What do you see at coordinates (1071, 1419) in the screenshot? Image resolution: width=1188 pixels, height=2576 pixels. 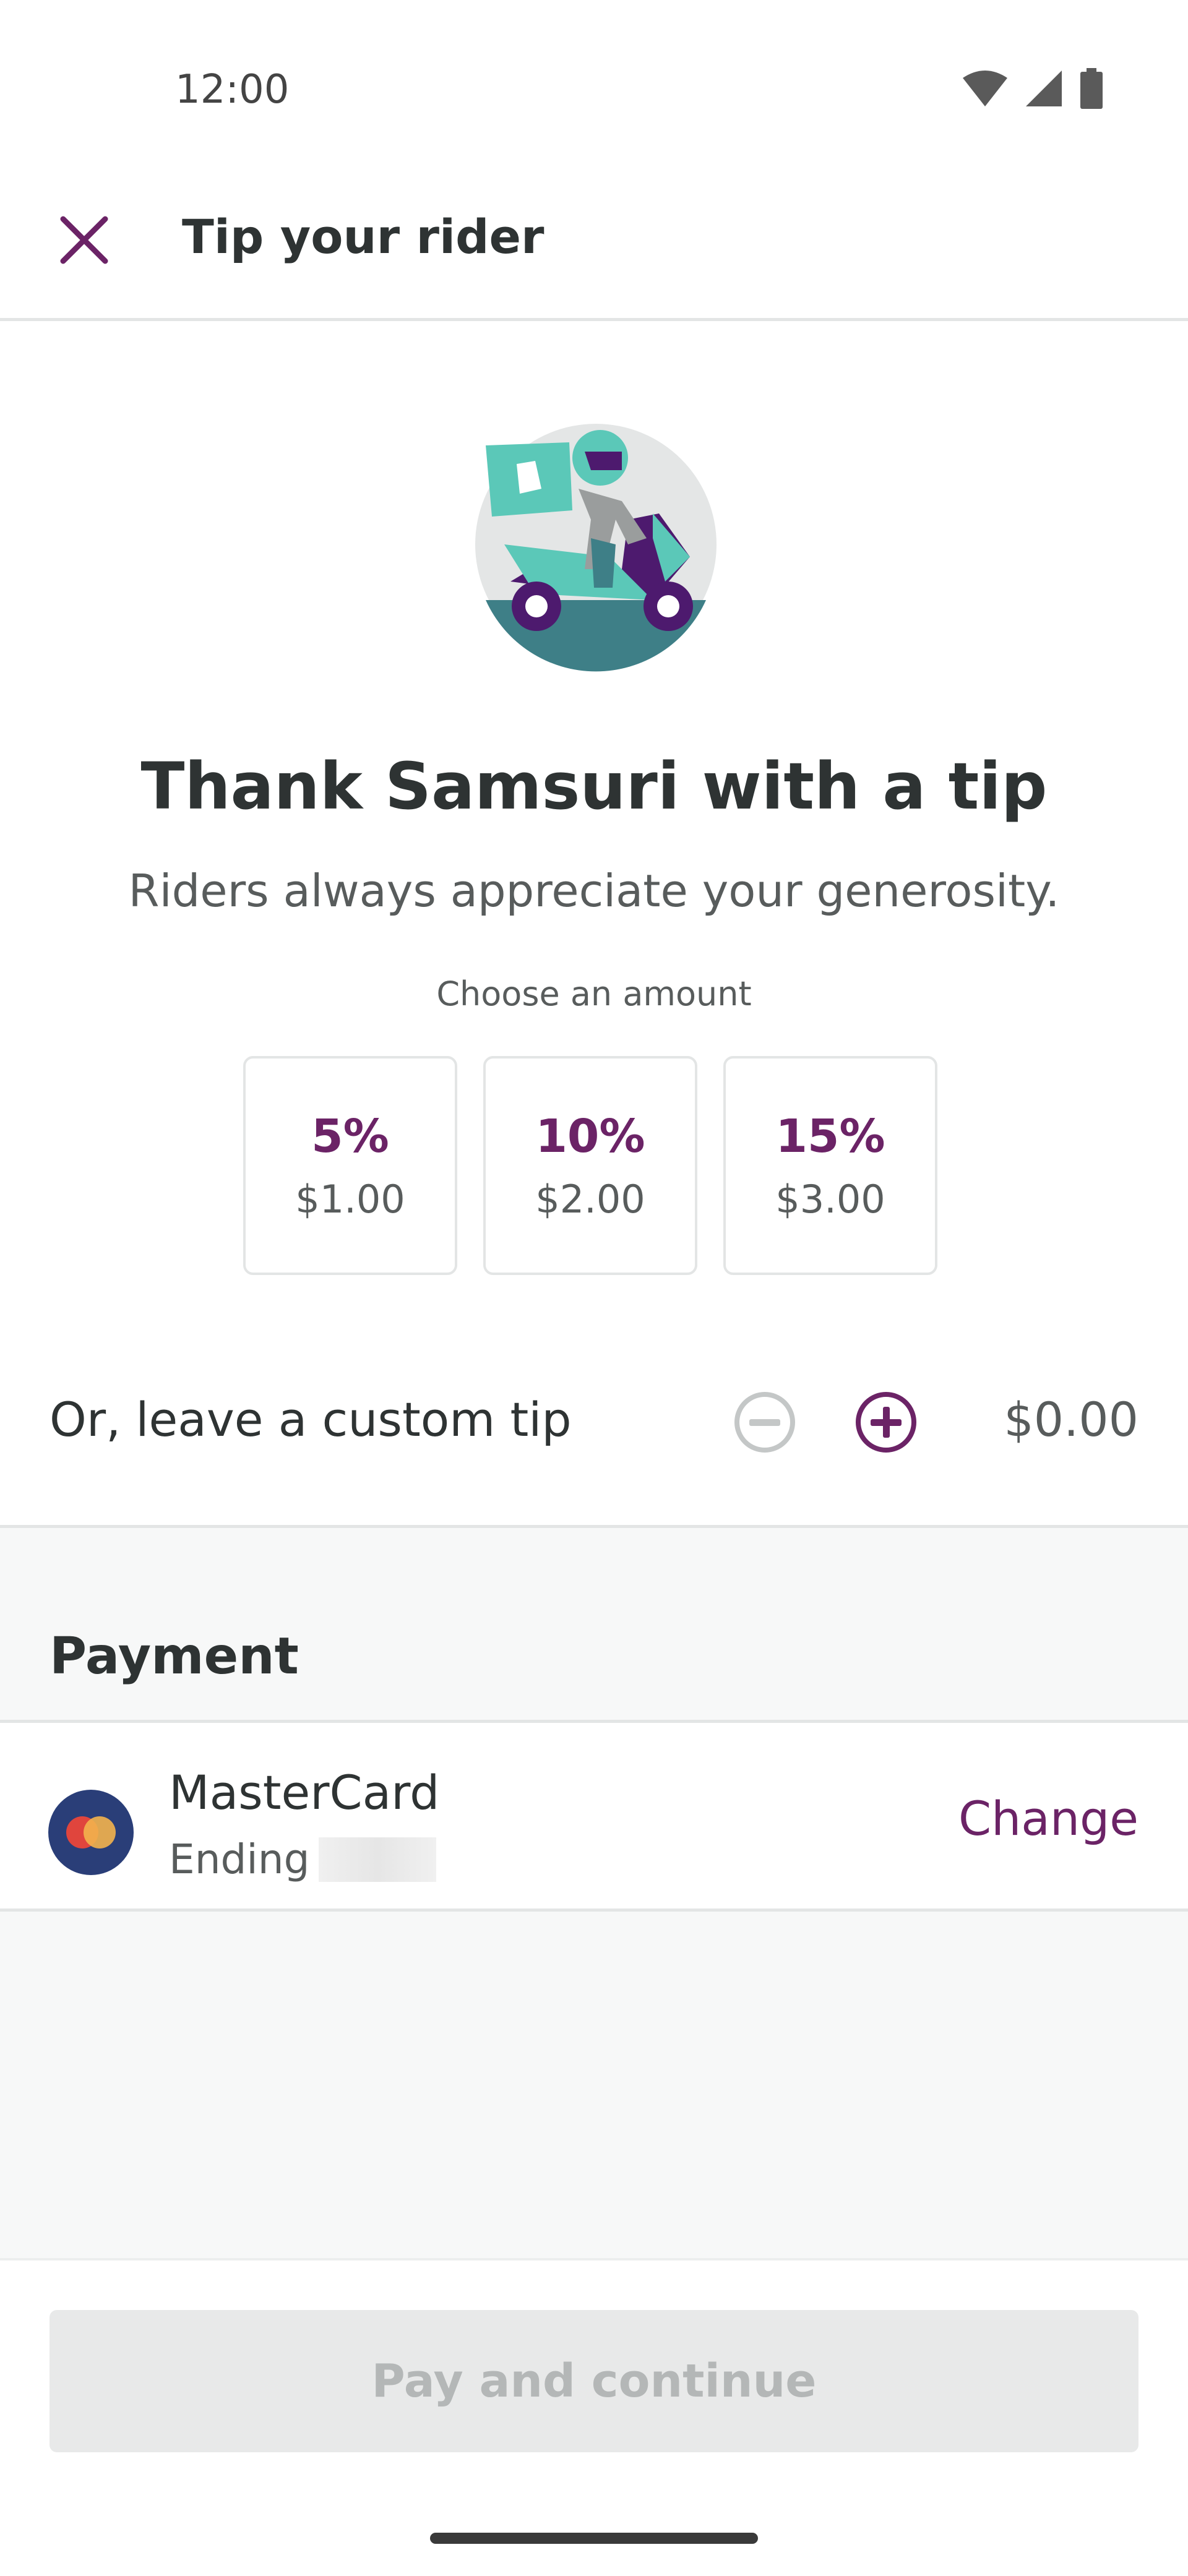 I see `custom-tip-amount: $0.00` at bounding box center [1071, 1419].